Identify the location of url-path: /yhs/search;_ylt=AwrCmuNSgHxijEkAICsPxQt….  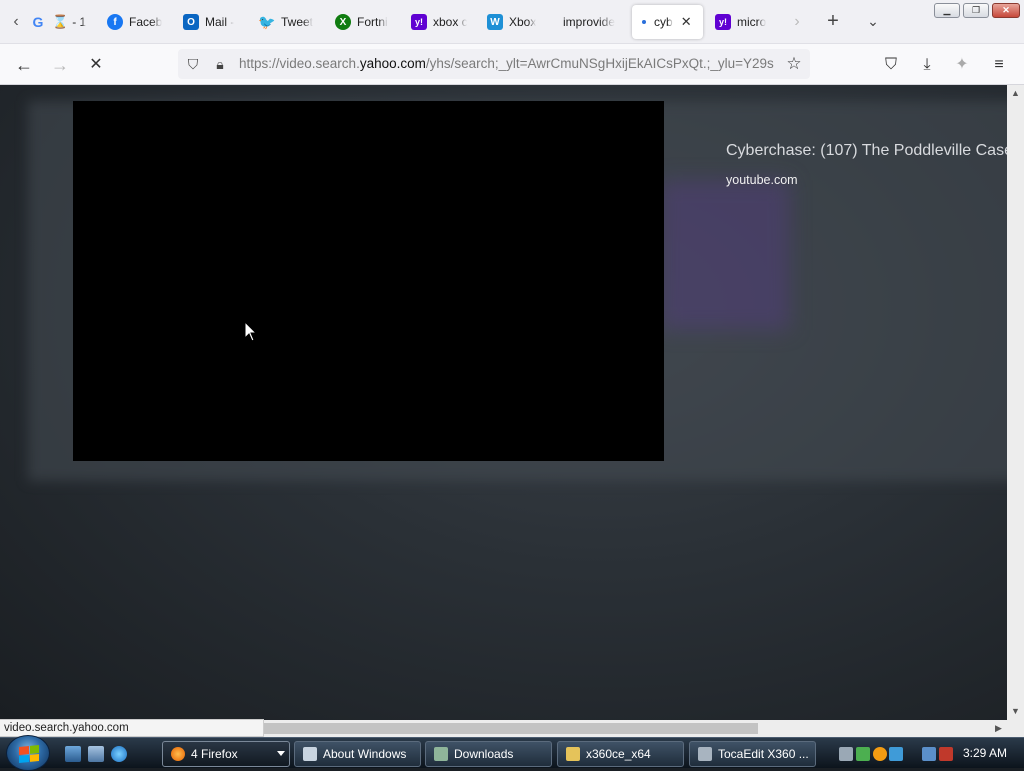
(599, 63).